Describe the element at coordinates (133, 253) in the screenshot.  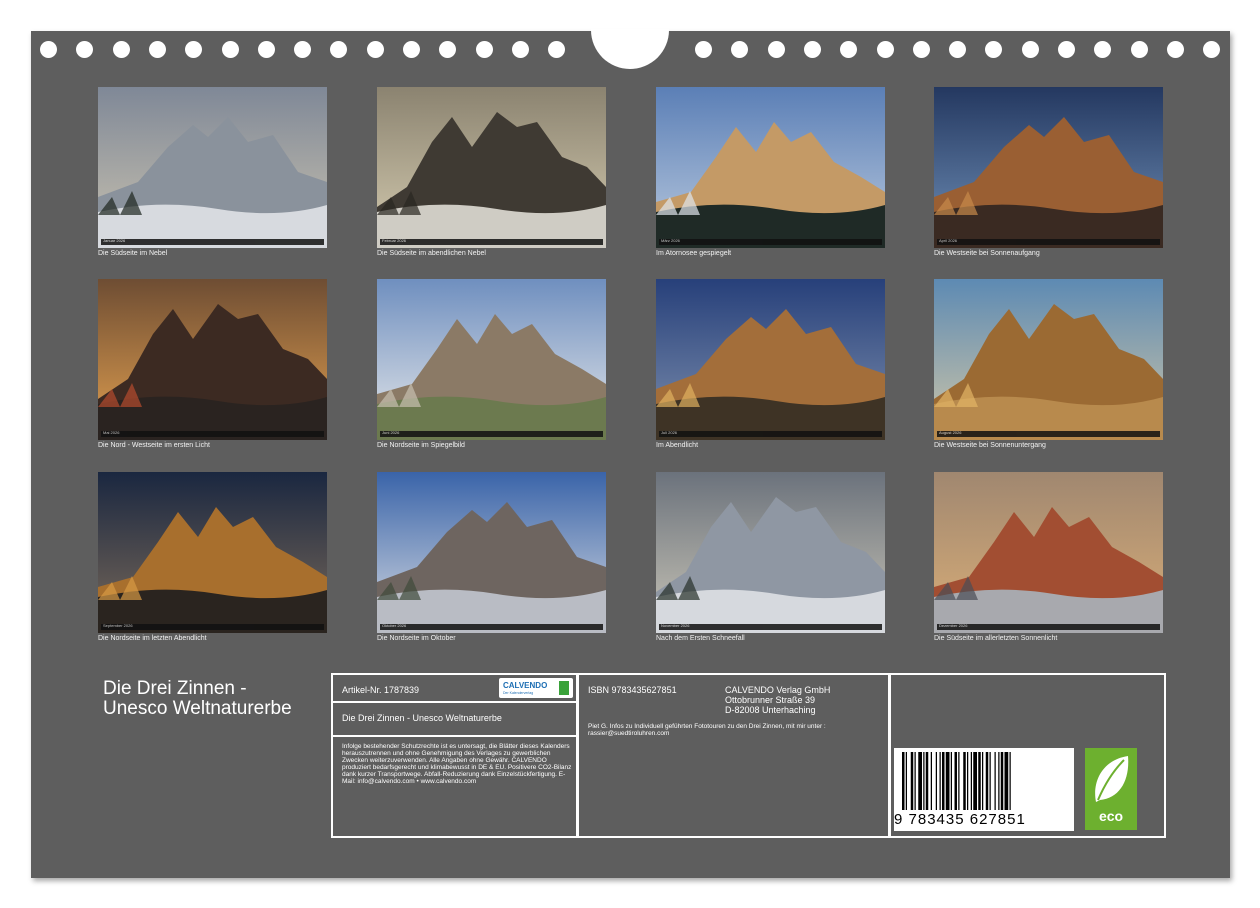
I see `month-caption: Die Südseite im Nebel` at that location.